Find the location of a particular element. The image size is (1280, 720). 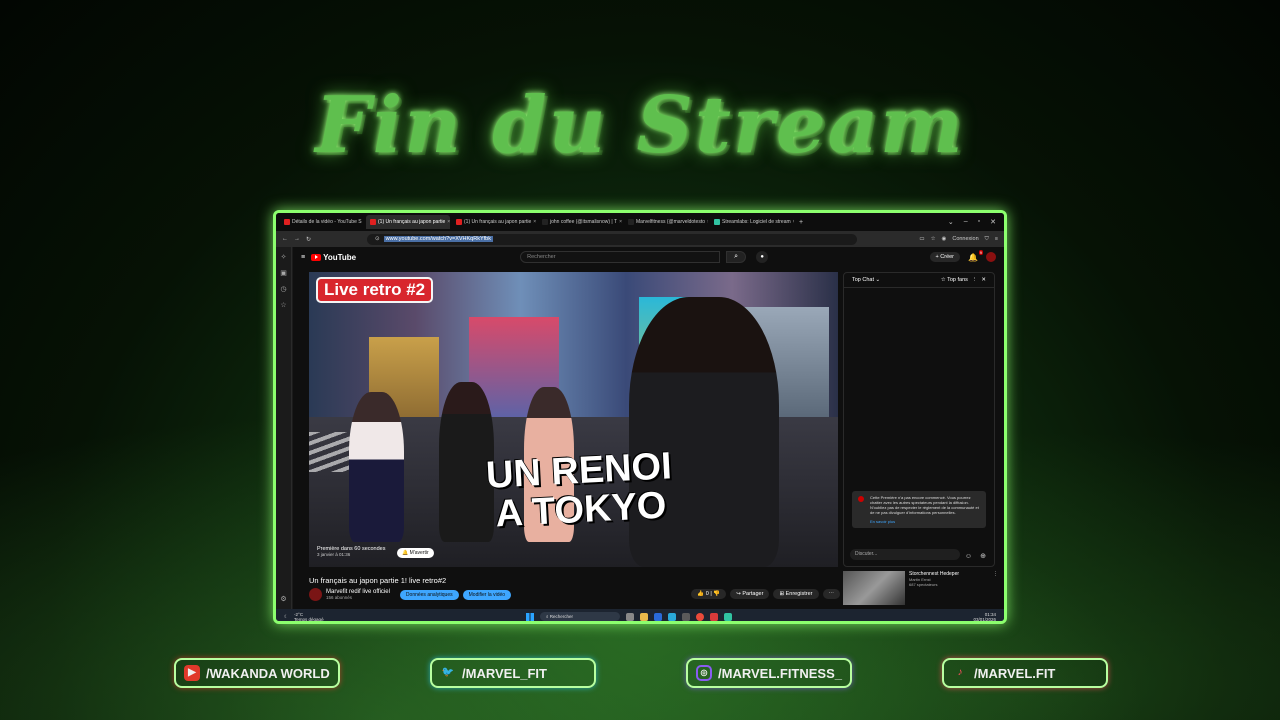

search-input: Rechercher is located at coordinates (620, 257).